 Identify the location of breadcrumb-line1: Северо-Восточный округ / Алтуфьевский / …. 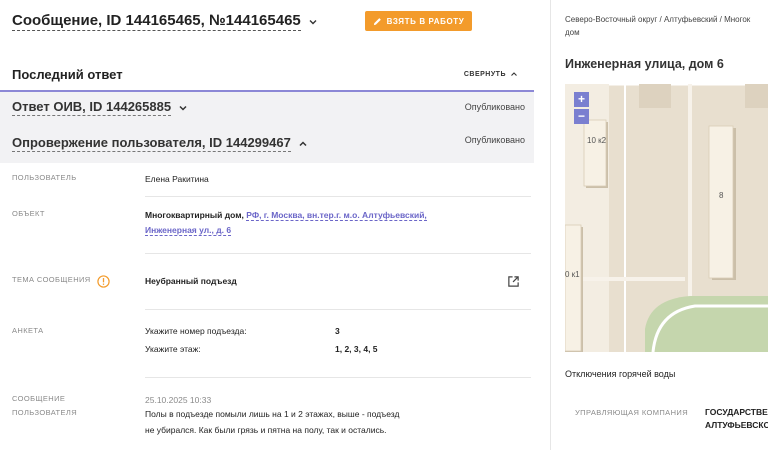
(657, 19).